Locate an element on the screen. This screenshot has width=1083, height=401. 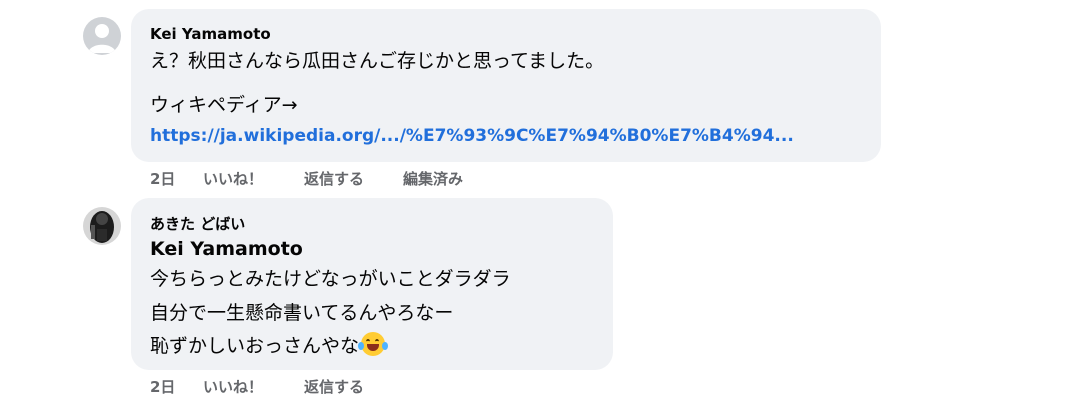
comment-text-line: ウィキペディア→ is located at coordinates (224, 105).